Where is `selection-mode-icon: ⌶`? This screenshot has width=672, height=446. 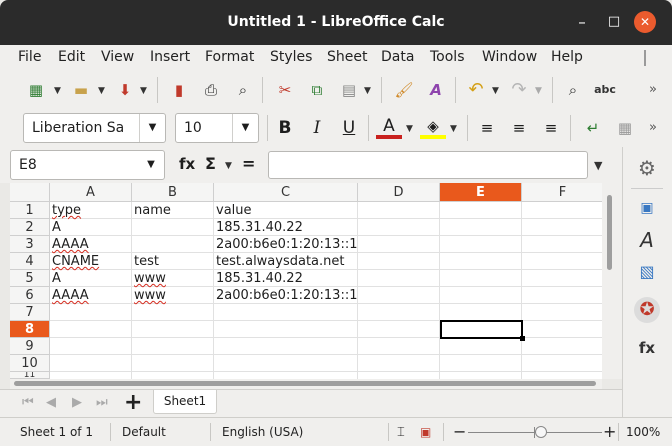
selection-mode-icon: ⌶ is located at coordinates (401, 432).